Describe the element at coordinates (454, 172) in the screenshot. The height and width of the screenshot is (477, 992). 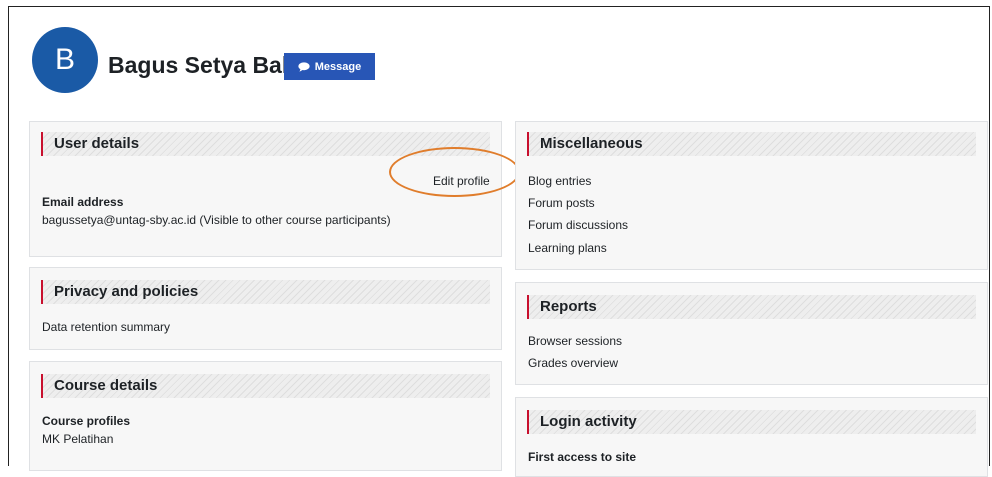
I see `edit-profile-highlight` at that location.